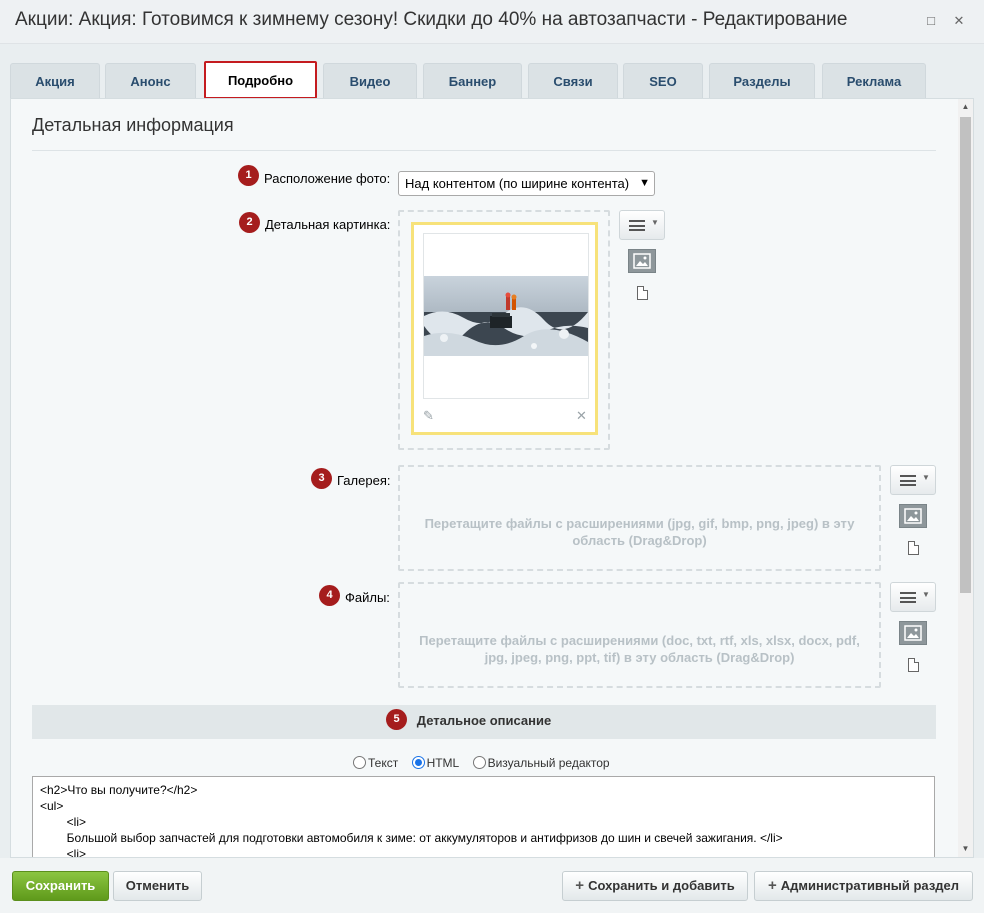  I want to click on mode-html: HTML, so click(435, 763).